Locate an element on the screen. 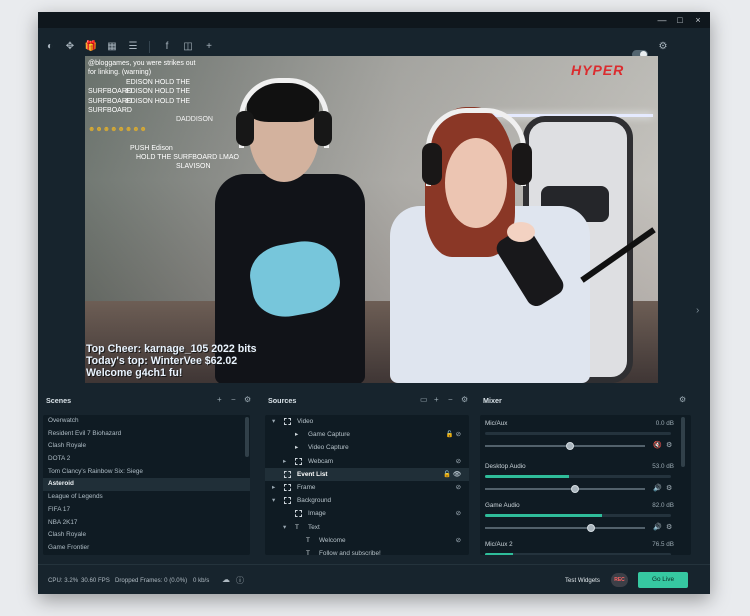  chat-line: DADDISON is located at coordinates (194, 120).